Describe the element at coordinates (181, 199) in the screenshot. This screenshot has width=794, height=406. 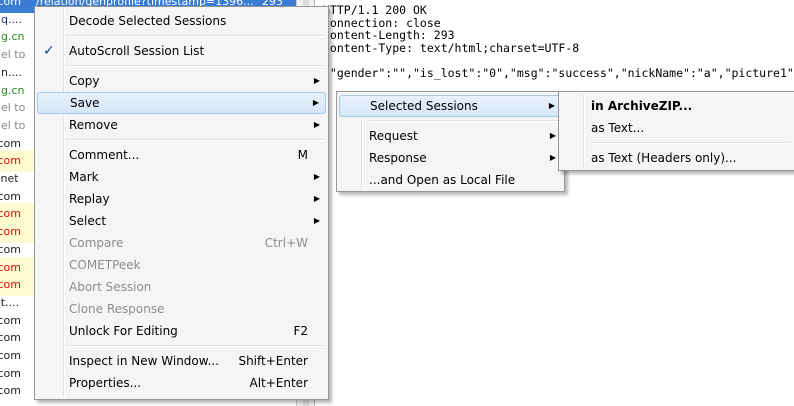
I see `menu-item-replay: Replay ▶` at that location.